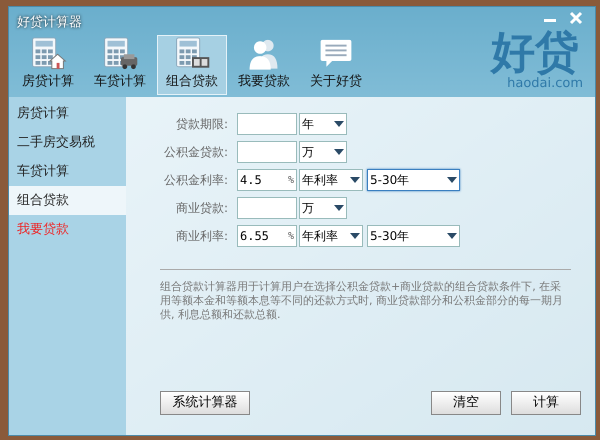 The width and height of the screenshot is (600, 440). I want to click on toolbar-tab: 组合贷款, so click(192, 64).